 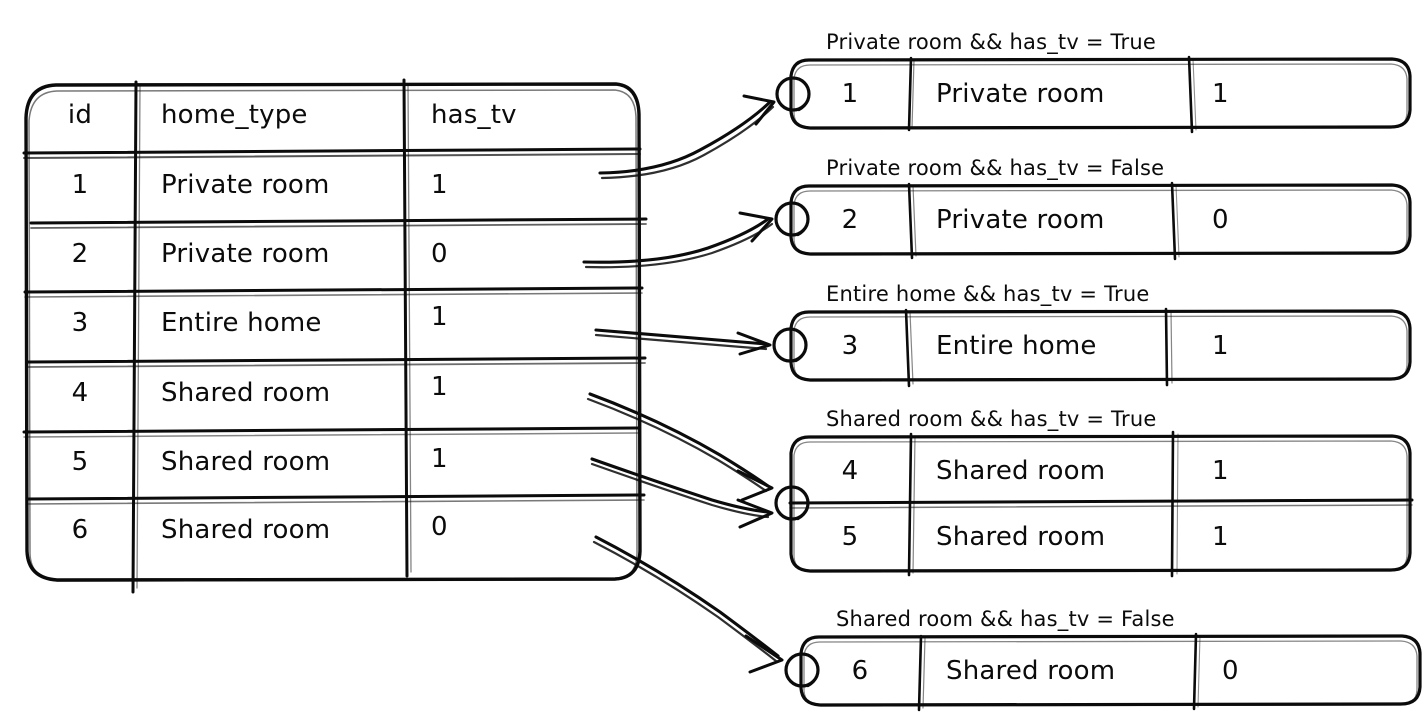 What do you see at coordinates (474, 115) in the screenshot?
I see `source-header-has-tv: has_tv` at bounding box center [474, 115].